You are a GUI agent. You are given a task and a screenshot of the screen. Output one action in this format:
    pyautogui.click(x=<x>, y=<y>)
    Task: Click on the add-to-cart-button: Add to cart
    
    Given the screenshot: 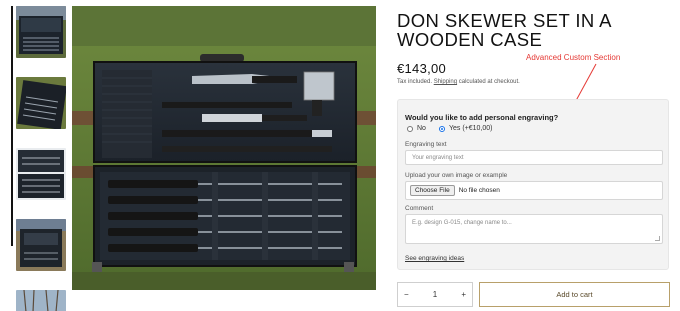 What is the action you would take?
    pyautogui.click(x=574, y=294)
    